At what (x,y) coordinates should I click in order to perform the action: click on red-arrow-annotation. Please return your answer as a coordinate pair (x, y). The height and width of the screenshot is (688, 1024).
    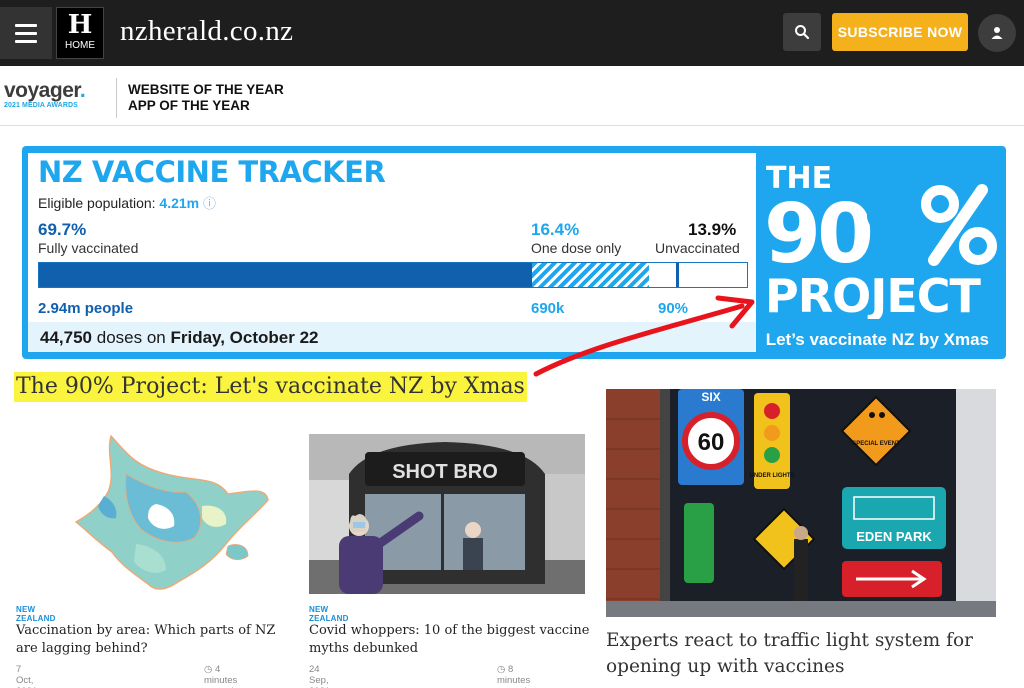
    Looking at the image, I should click on (644, 336).